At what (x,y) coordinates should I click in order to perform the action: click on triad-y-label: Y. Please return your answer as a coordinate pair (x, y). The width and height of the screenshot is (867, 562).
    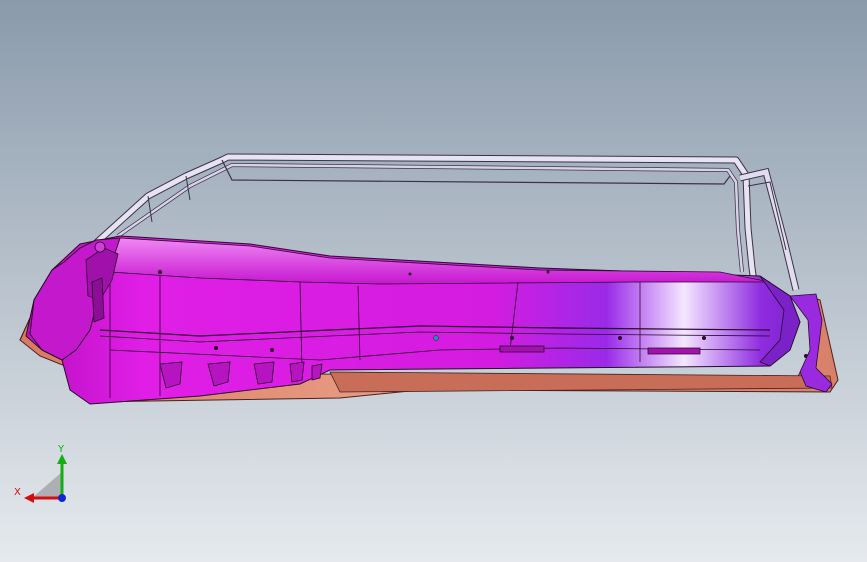
    Looking at the image, I should click on (61, 449).